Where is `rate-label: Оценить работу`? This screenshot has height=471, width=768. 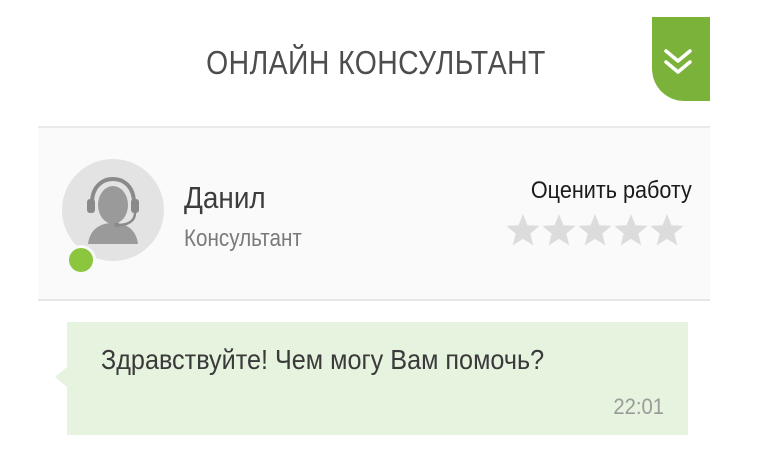
rate-label: Оценить работу is located at coordinates (611, 190).